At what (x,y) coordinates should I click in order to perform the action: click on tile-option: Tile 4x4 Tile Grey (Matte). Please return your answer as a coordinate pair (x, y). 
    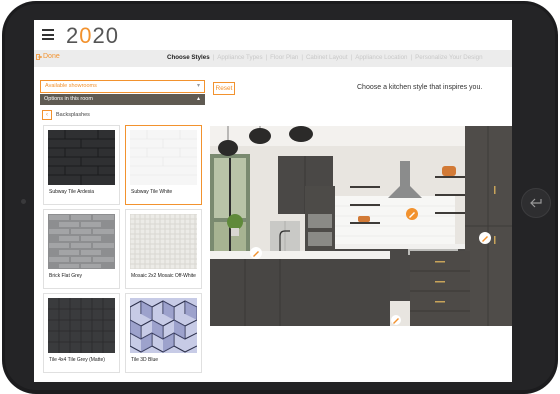
    Looking at the image, I should click on (81, 333).